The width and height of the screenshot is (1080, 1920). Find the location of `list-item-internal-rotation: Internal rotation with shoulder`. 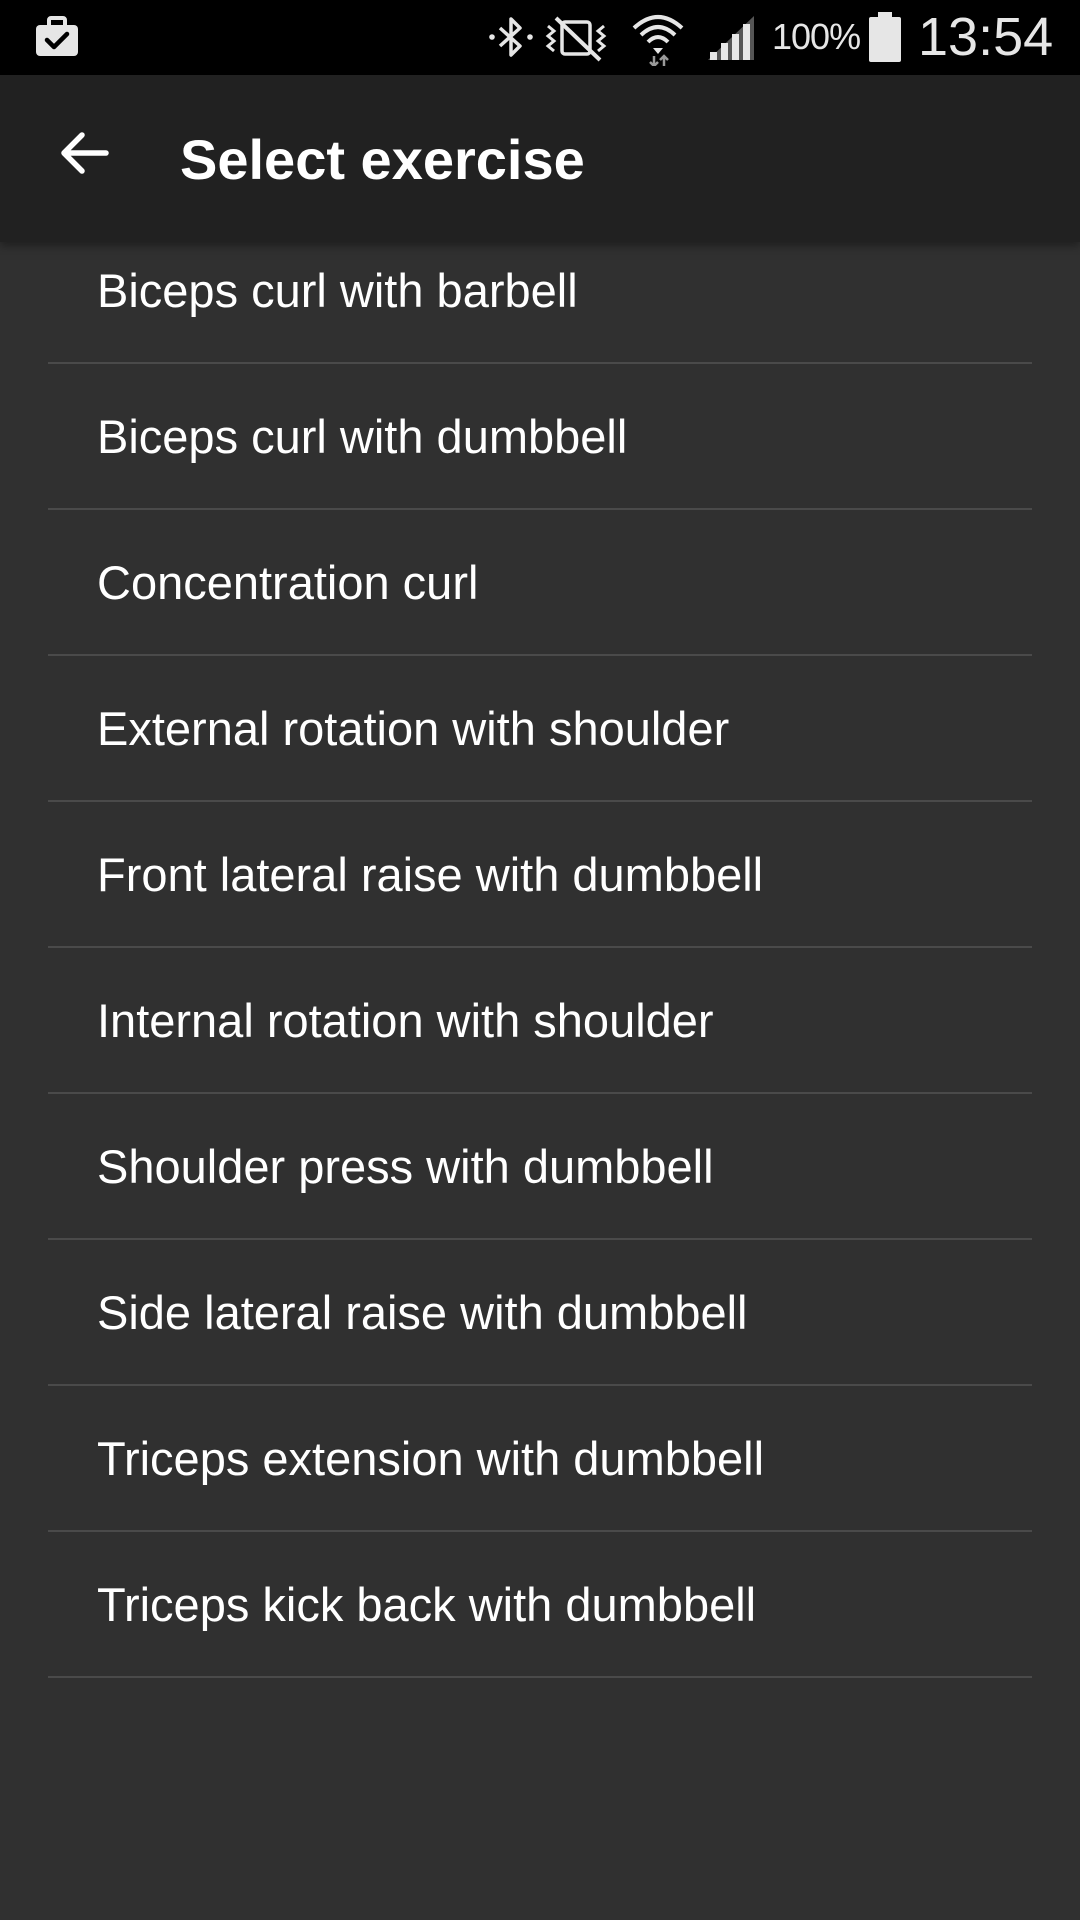

list-item-internal-rotation: Internal rotation with shoulder is located at coordinates (540, 1021).